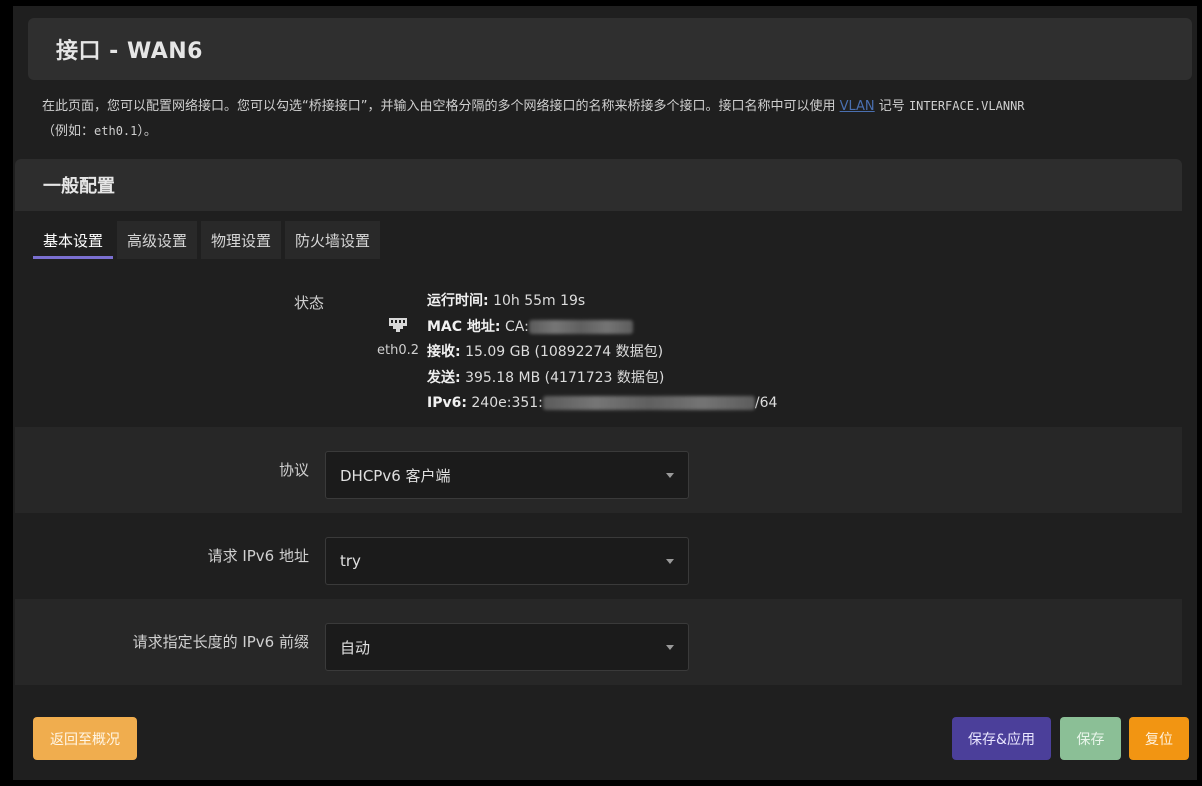  What do you see at coordinates (766, 403) in the screenshot?
I see `ipv6-value-suffix: /64` at bounding box center [766, 403].